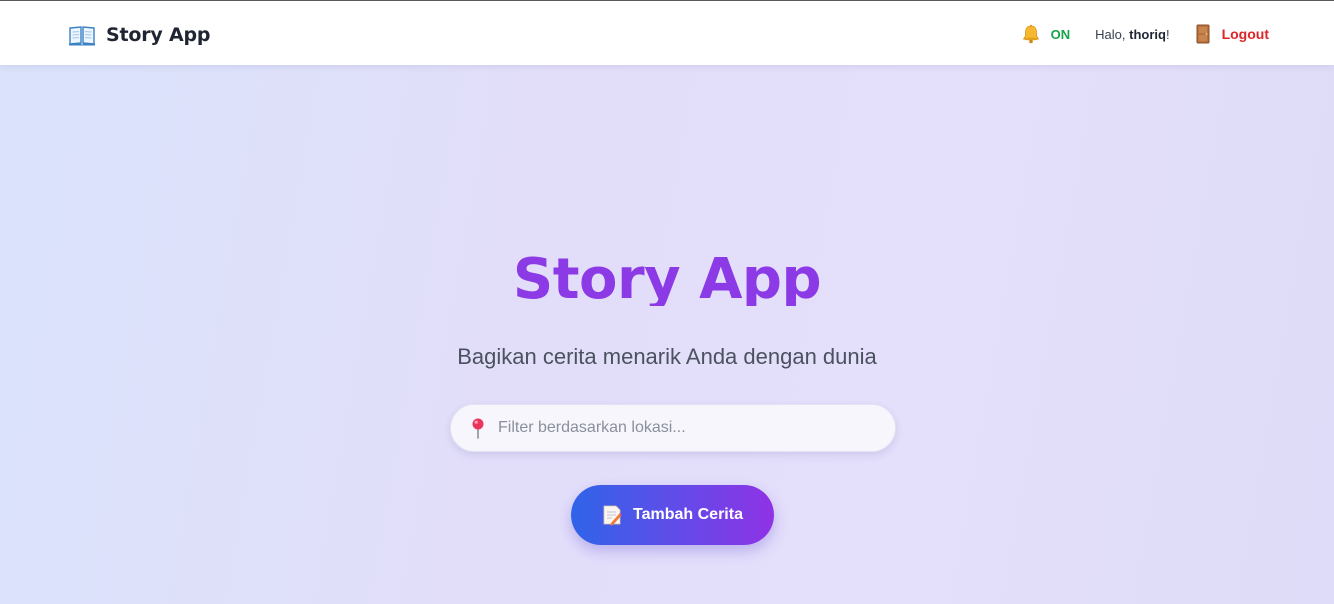  I want to click on greeting-prefix: Halo,, so click(1112, 34).